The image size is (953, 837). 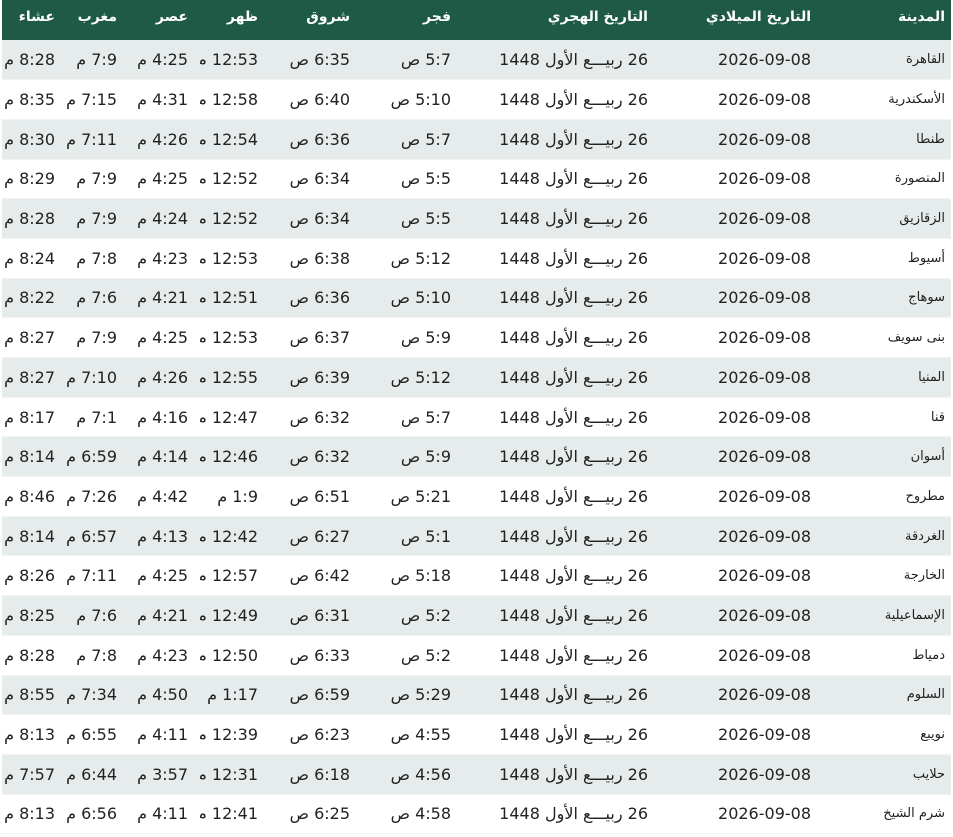 What do you see at coordinates (162, 298) in the screenshot?
I see `asr-cell: 4:21 م` at bounding box center [162, 298].